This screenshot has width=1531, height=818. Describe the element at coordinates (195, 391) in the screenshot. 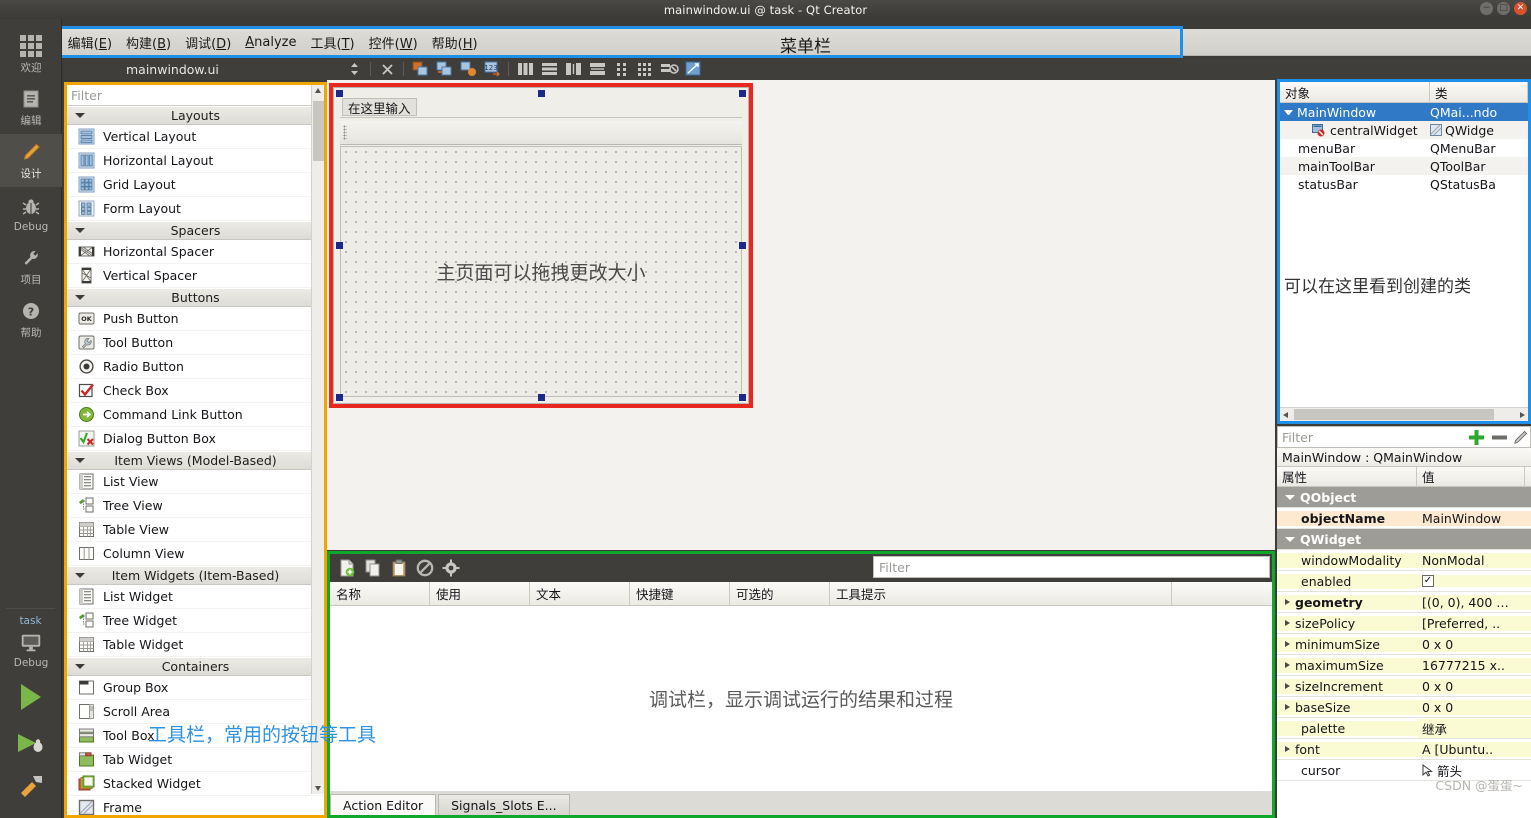

I see `widget-item: Check Box` at that location.